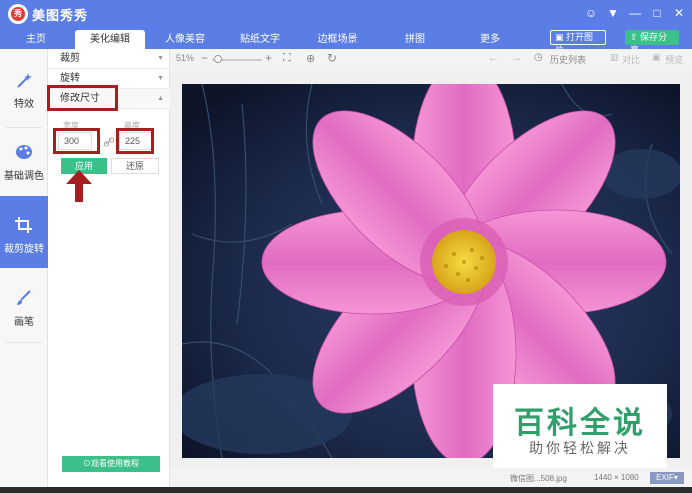  I want to click on crop-icon, so click(23, 225).